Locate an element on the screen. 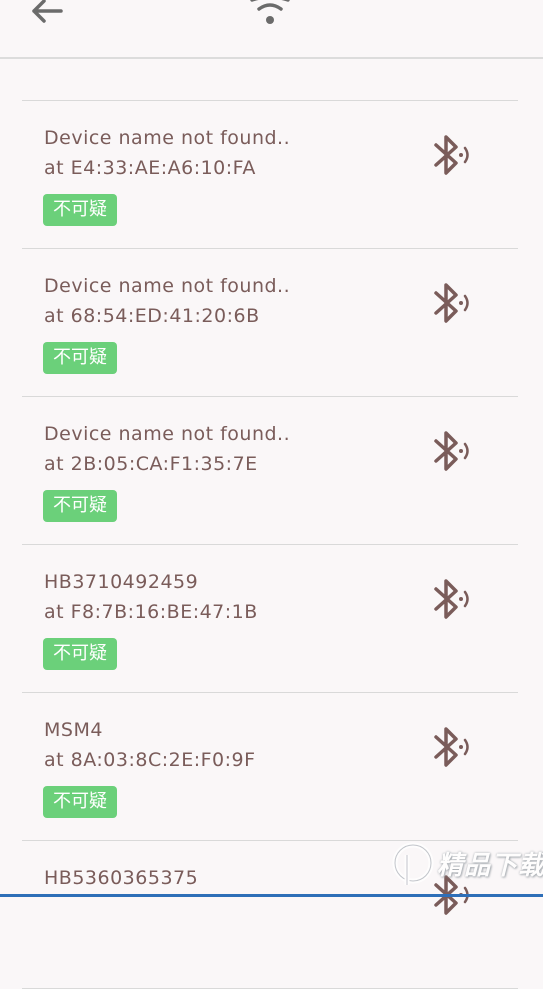 This screenshot has width=543, height=989. watermark: 精品下载 is located at coordinates (464, 866).